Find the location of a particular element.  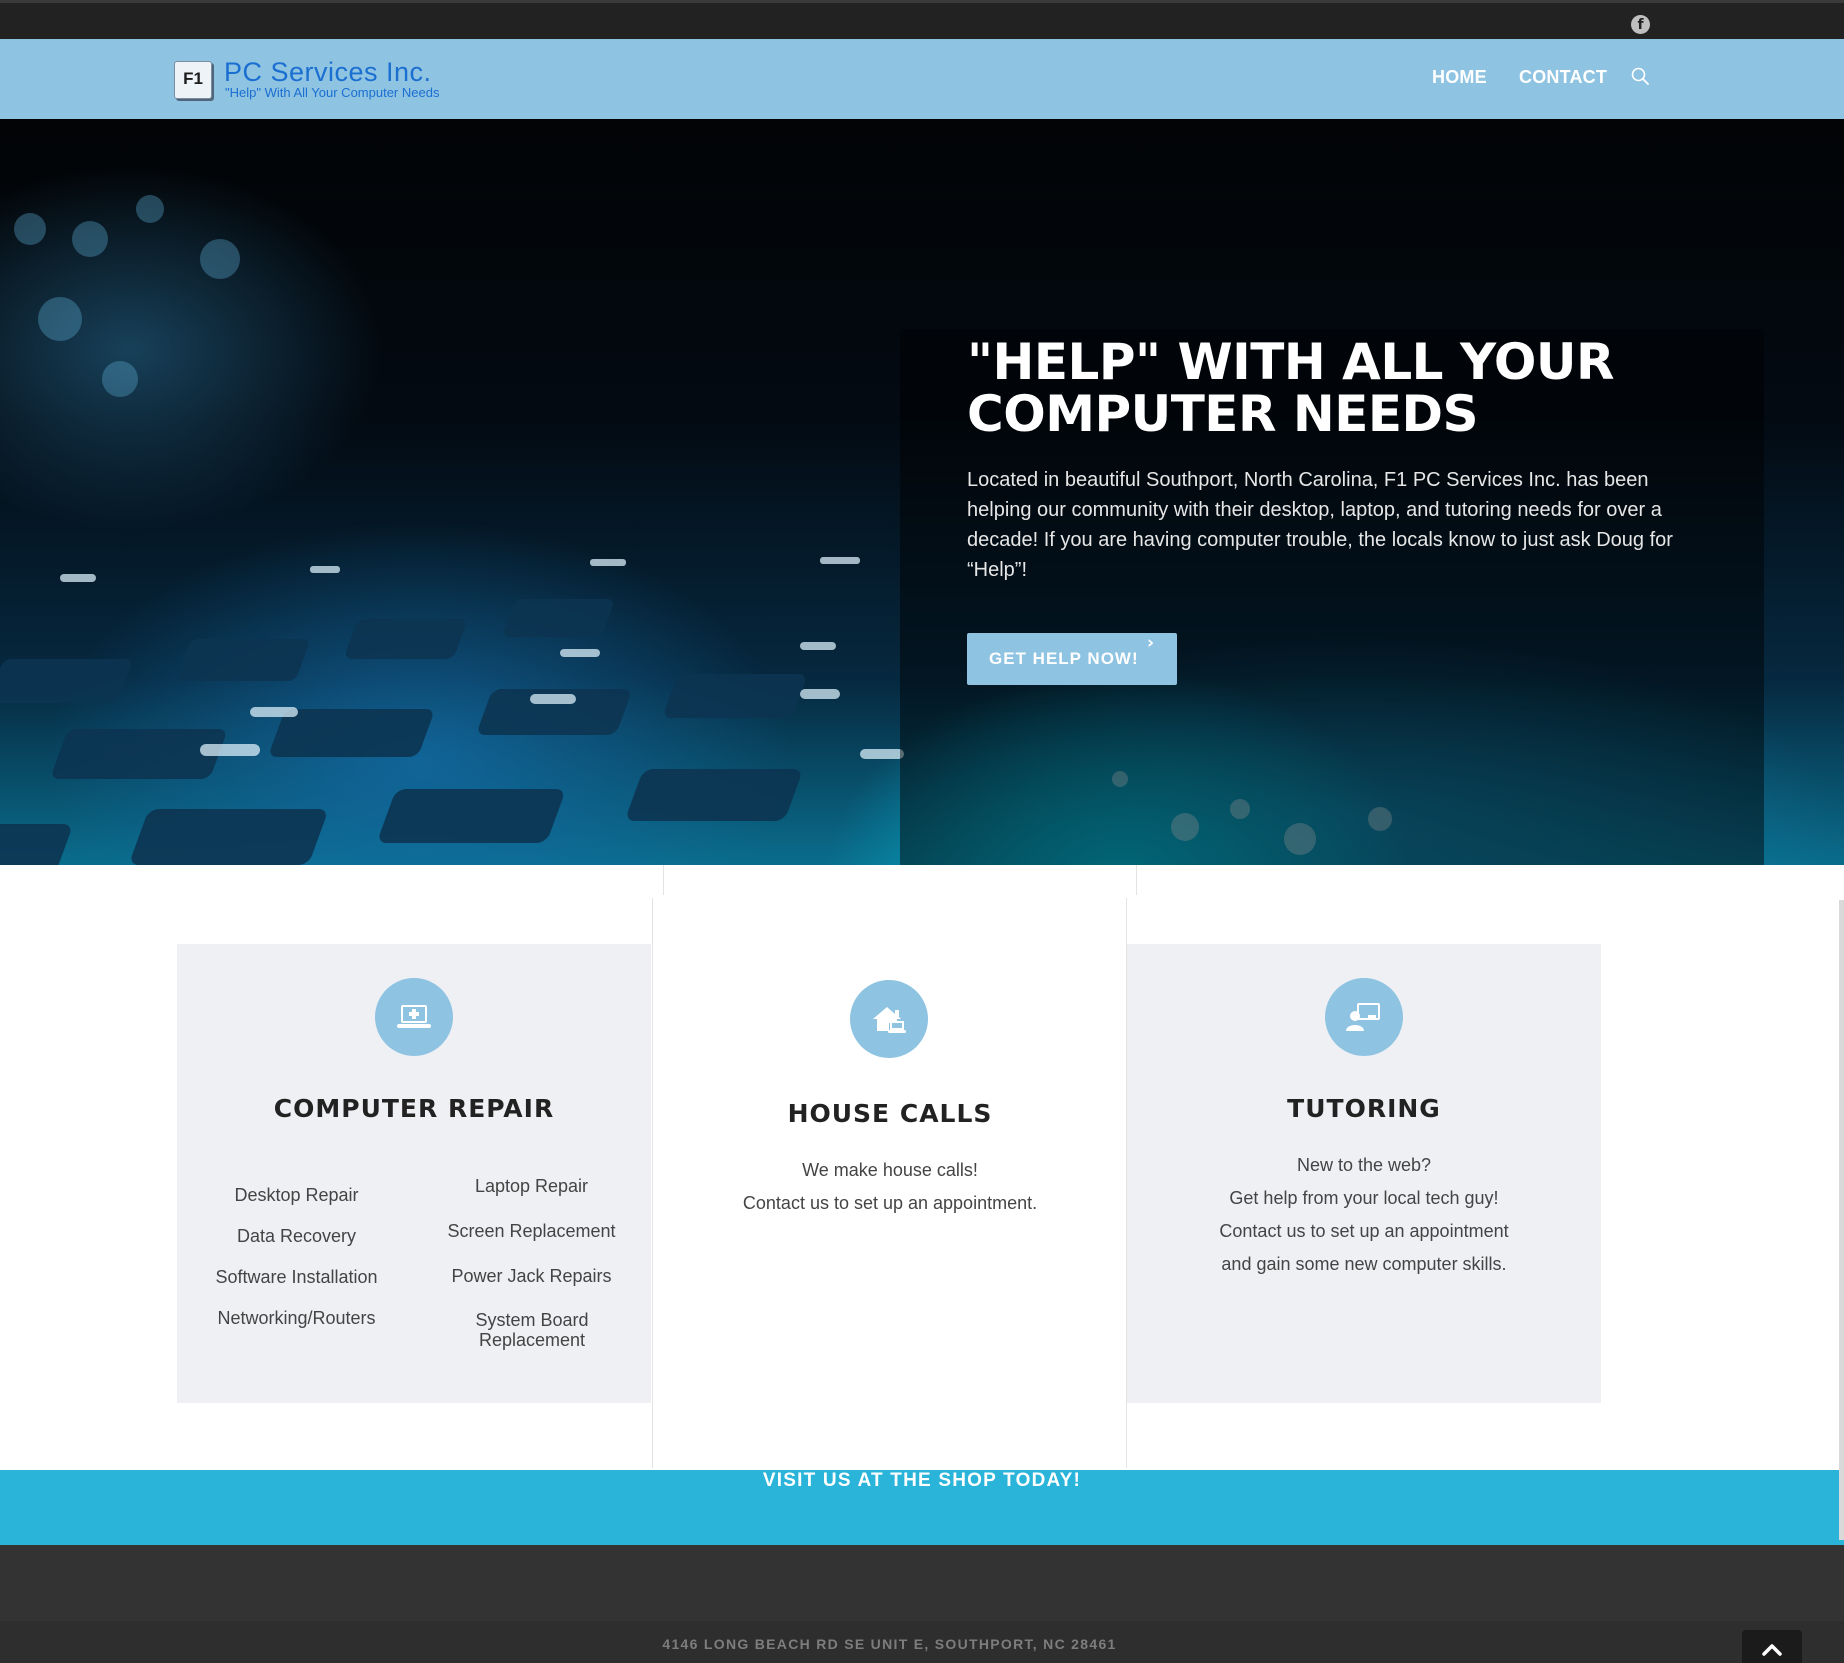

service-item: System Board Replacement is located at coordinates (532, 1330).